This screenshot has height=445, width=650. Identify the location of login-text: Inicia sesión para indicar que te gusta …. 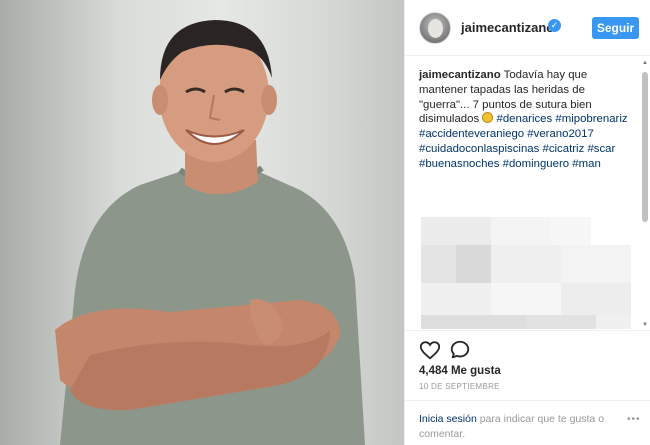
(519, 427).